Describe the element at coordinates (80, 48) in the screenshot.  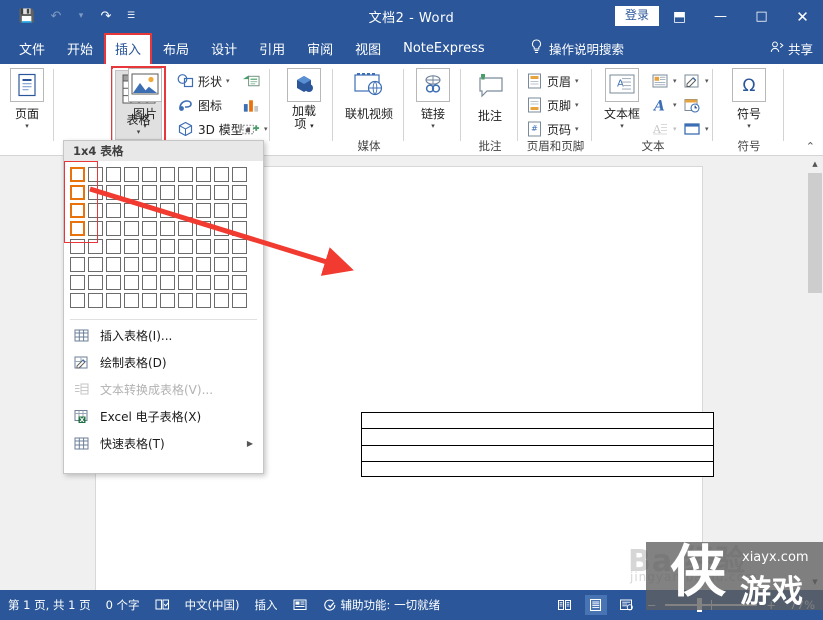
I see `tab-home: 开始` at that location.